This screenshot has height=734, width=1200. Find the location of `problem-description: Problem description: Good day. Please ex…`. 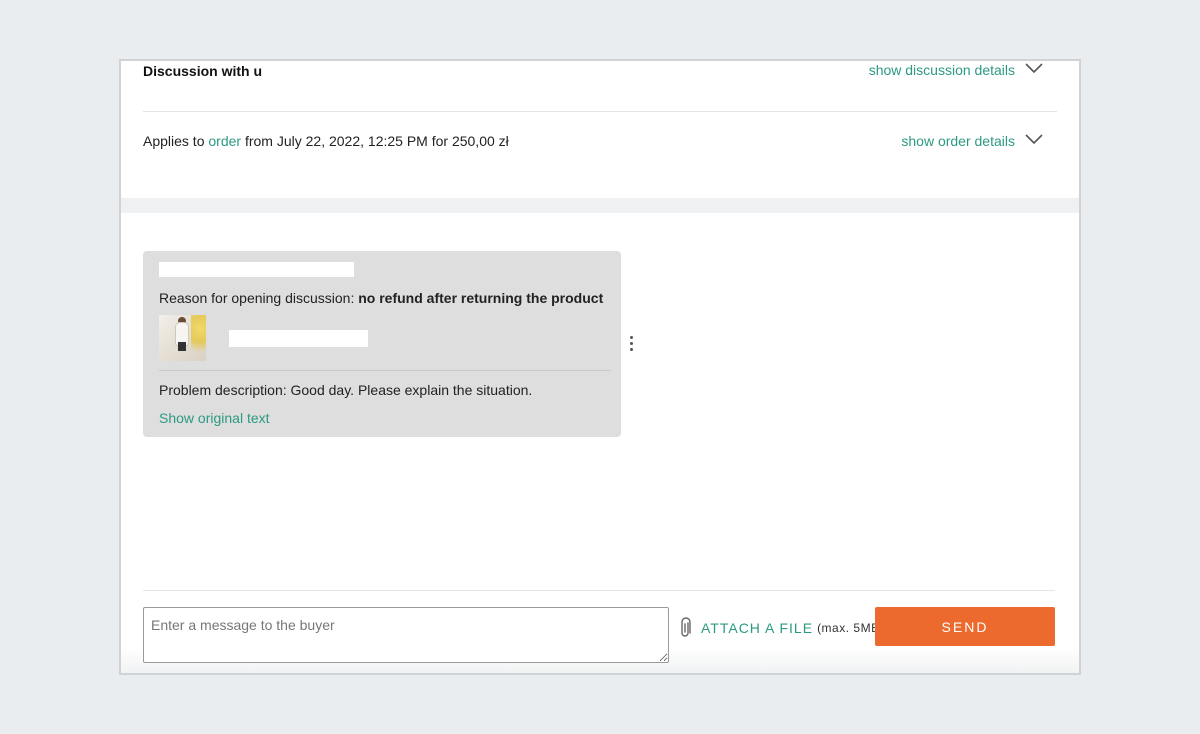

problem-description: Problem description: Good day. Please ex… is located at coordinates (346, 390).